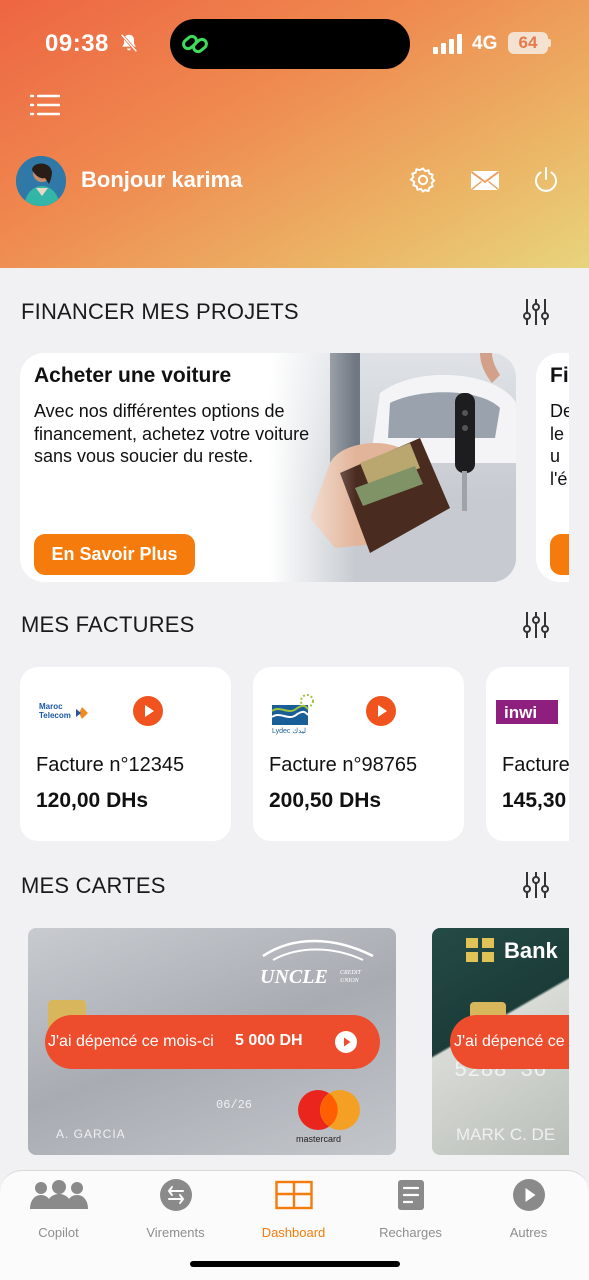 The width and height of the screenshot is (589, 1280). Describe the element at coordinates (160, 311) in the screenshot. I see `section-title-projects: FINANCER MES PROJETS` at that location.